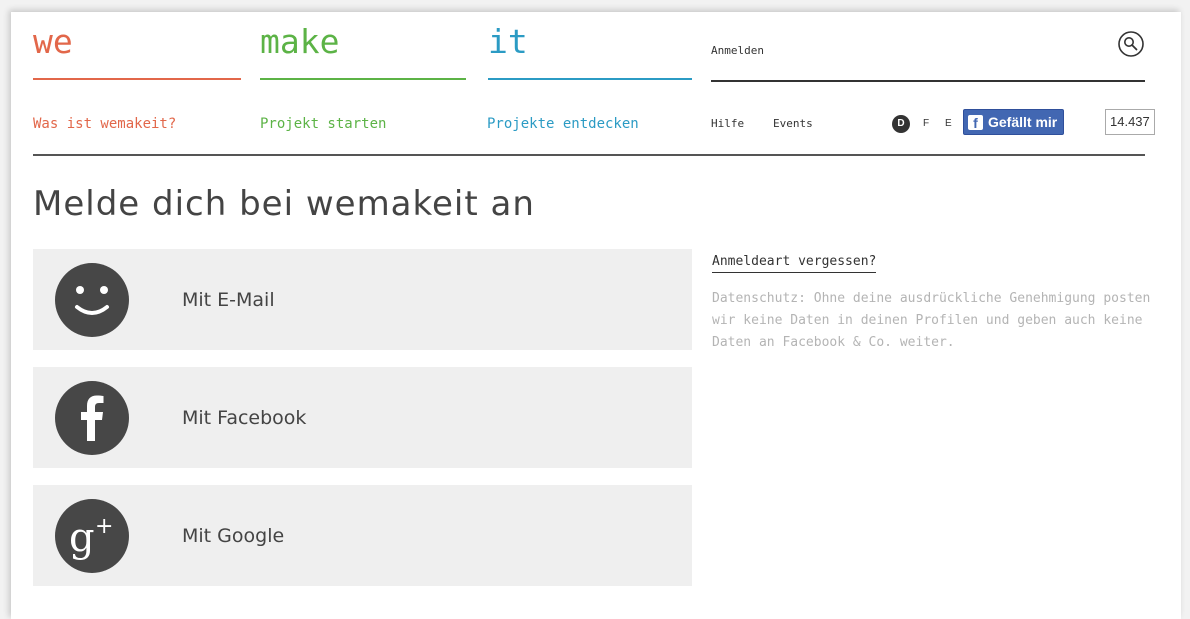 The width and height of the screenshot is (1190, 619). What do you see at coordinates (563, 124) in the screenshot?
I see `nav-projekte-entdecken: Projekte entdecken` at bounding box center [563, 124].